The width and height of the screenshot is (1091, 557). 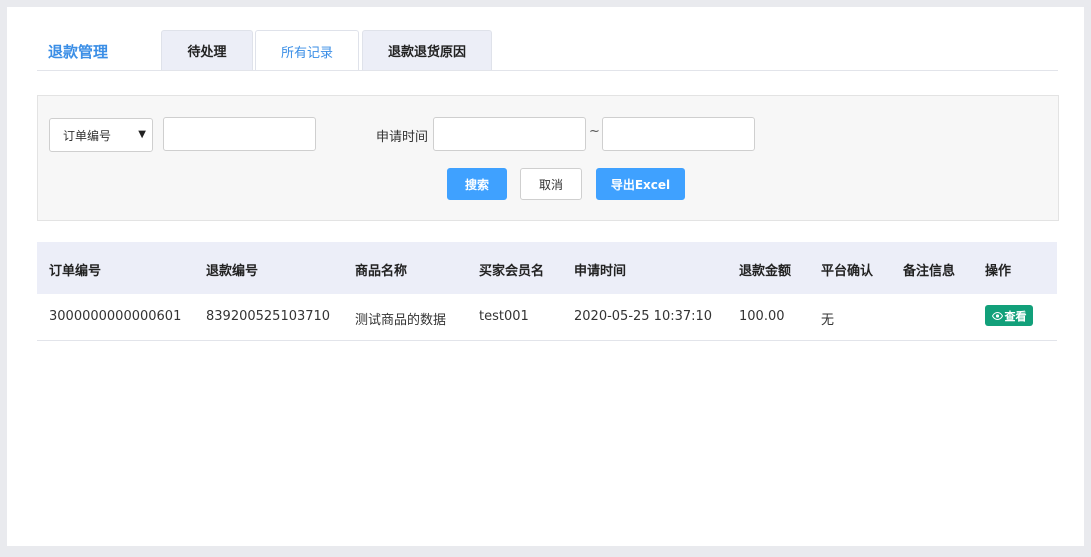 What do you see at coordinates (239, 134) in the screenshot?
I see `keyword-input` at bounding box center [239, 134].